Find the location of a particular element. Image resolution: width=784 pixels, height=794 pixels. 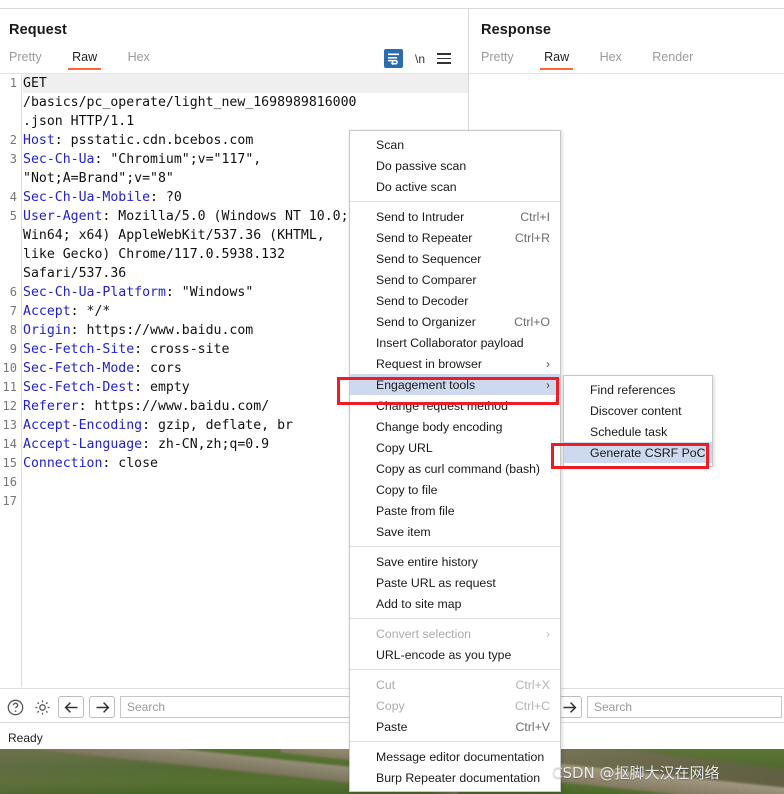

menu-item-send-to-decoder: Send to Decoder is located at coordinates (455, 300).